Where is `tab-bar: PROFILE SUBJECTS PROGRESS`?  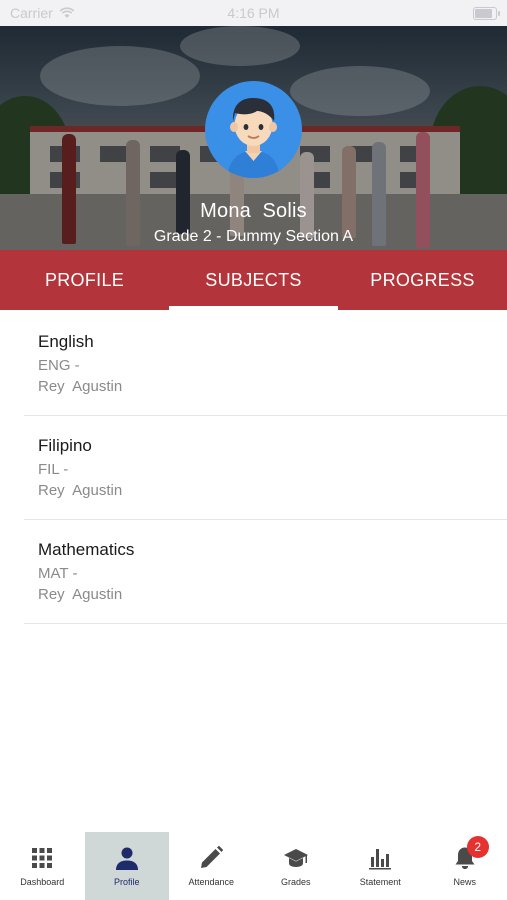 tab-bar: PROFILE SUBJECTS PROGRESS is located at coordinates (253, 280).